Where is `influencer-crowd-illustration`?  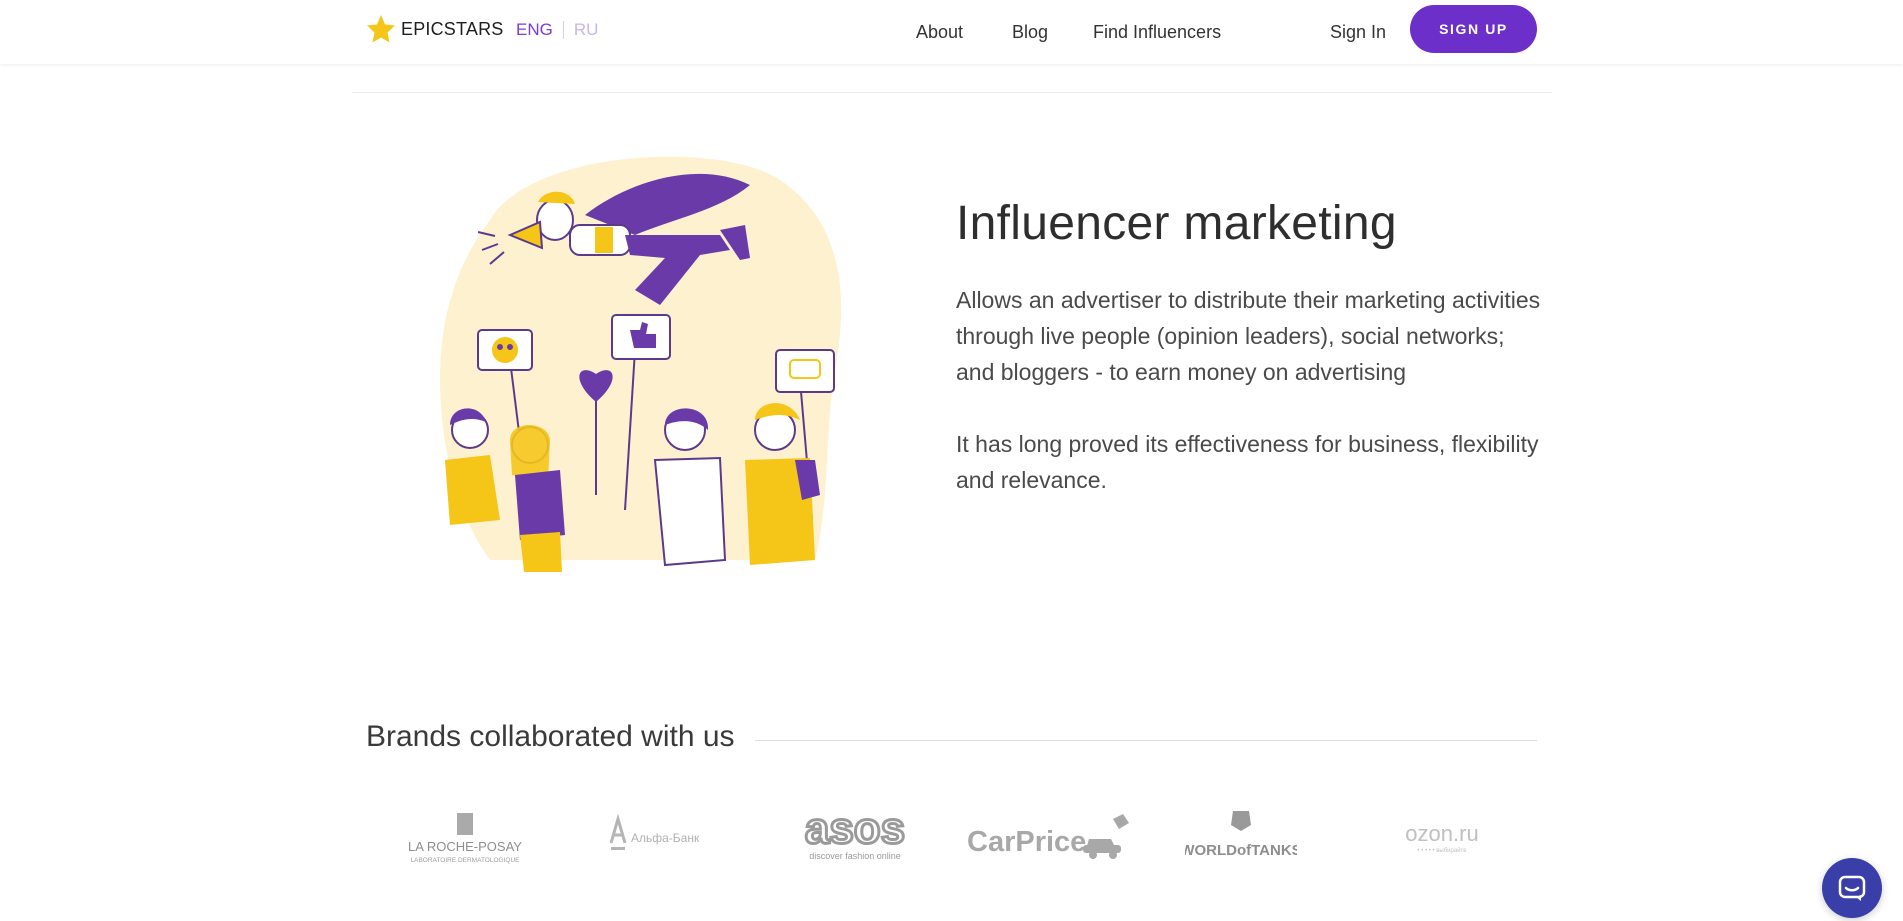 influencer-crowd-illustration is located at coordinates (641, 364).